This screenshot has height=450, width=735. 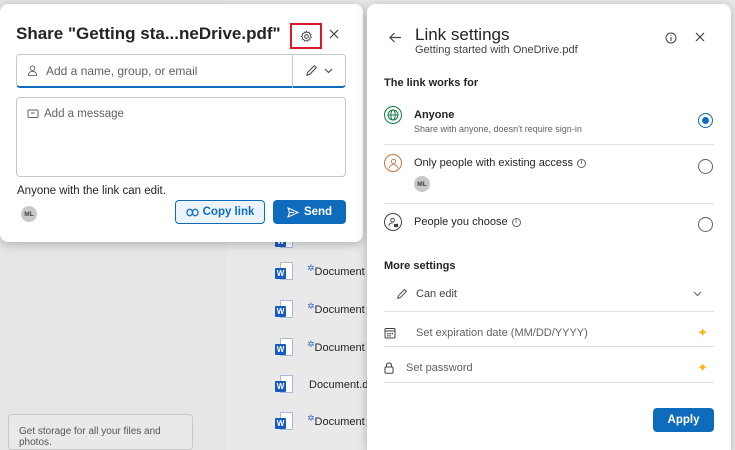 What do you see at coordinates (122, 70) in the screenshot?
I see `recipient-placeholder: Add a name, group, or email` at bounding box center [122, 70].